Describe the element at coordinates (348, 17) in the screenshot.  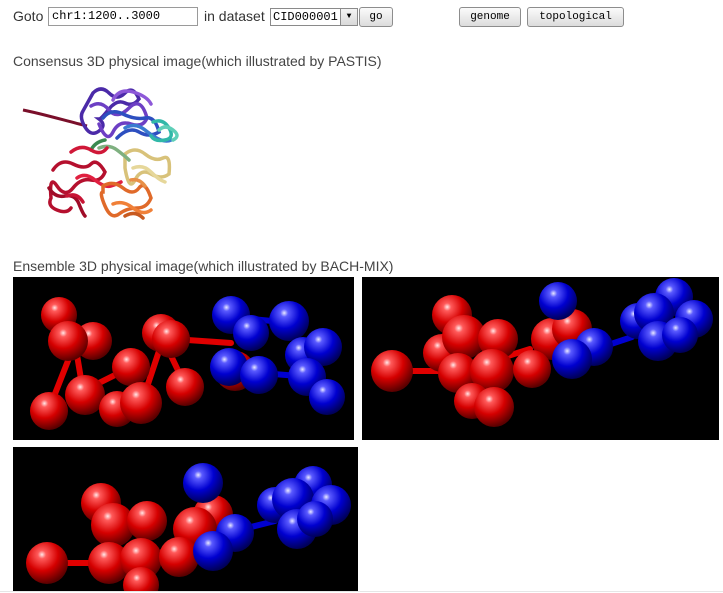
I see `chevron-down-icon: ▼` at that location.